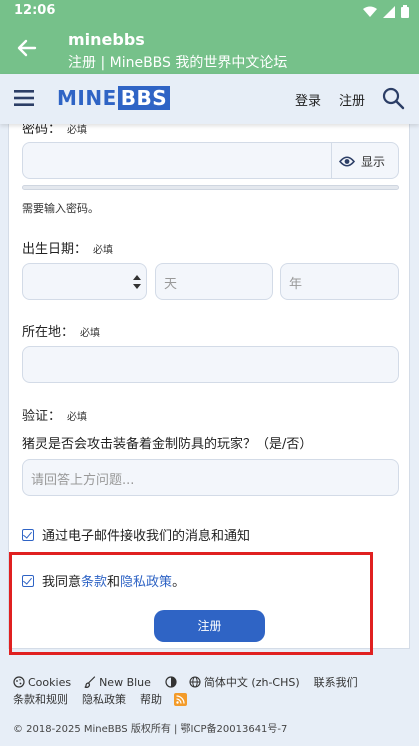 The image size is (419, 746). Describe the element at coordinates (87, 98) in the screenshot. I see `logo-mine: MINE` at that location.